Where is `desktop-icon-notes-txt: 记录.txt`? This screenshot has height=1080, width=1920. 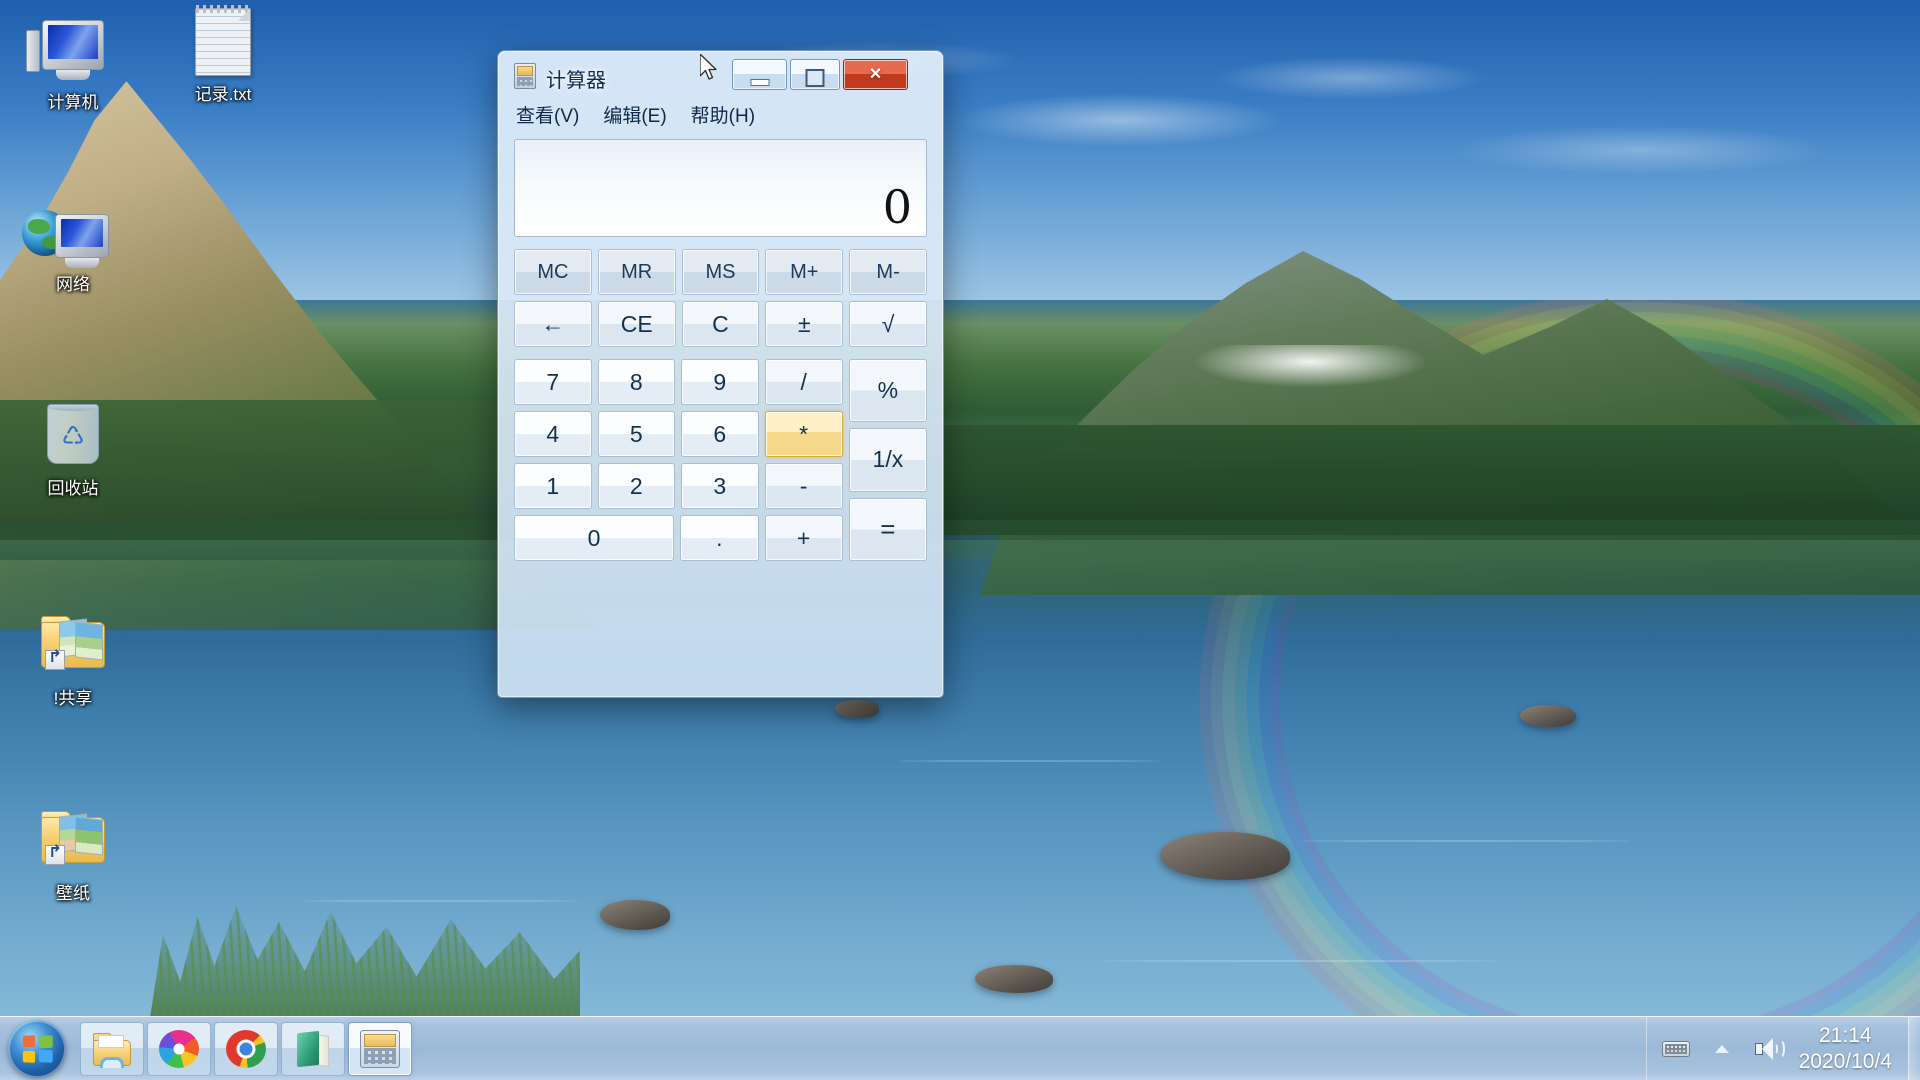
desktop-icon-notes-txt: 记录.txt is located at coordinates (223, 55).